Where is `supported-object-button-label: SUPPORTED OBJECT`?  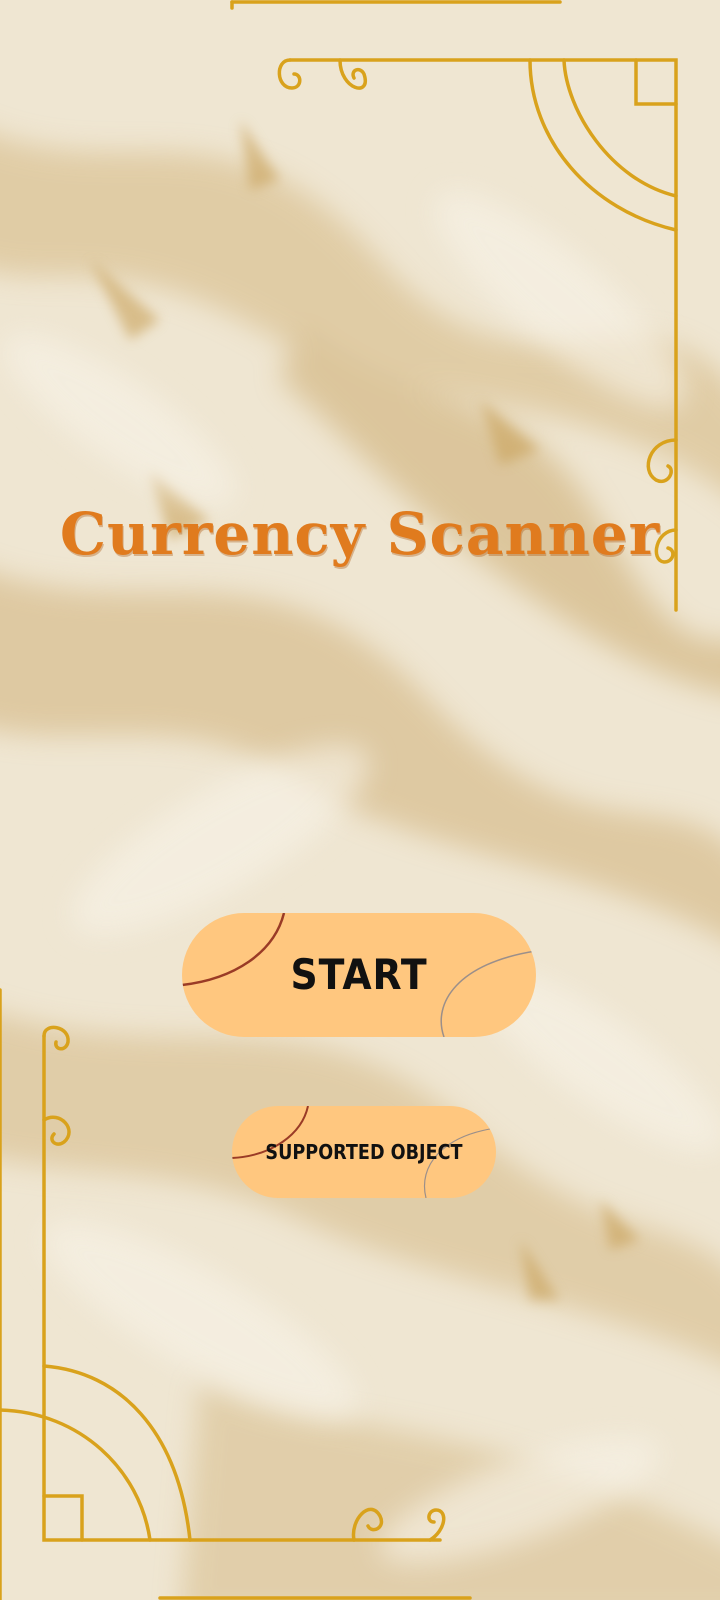 supported-object-button-label: SUPPORTED OBJECT is located at coordinates (364, 1152).